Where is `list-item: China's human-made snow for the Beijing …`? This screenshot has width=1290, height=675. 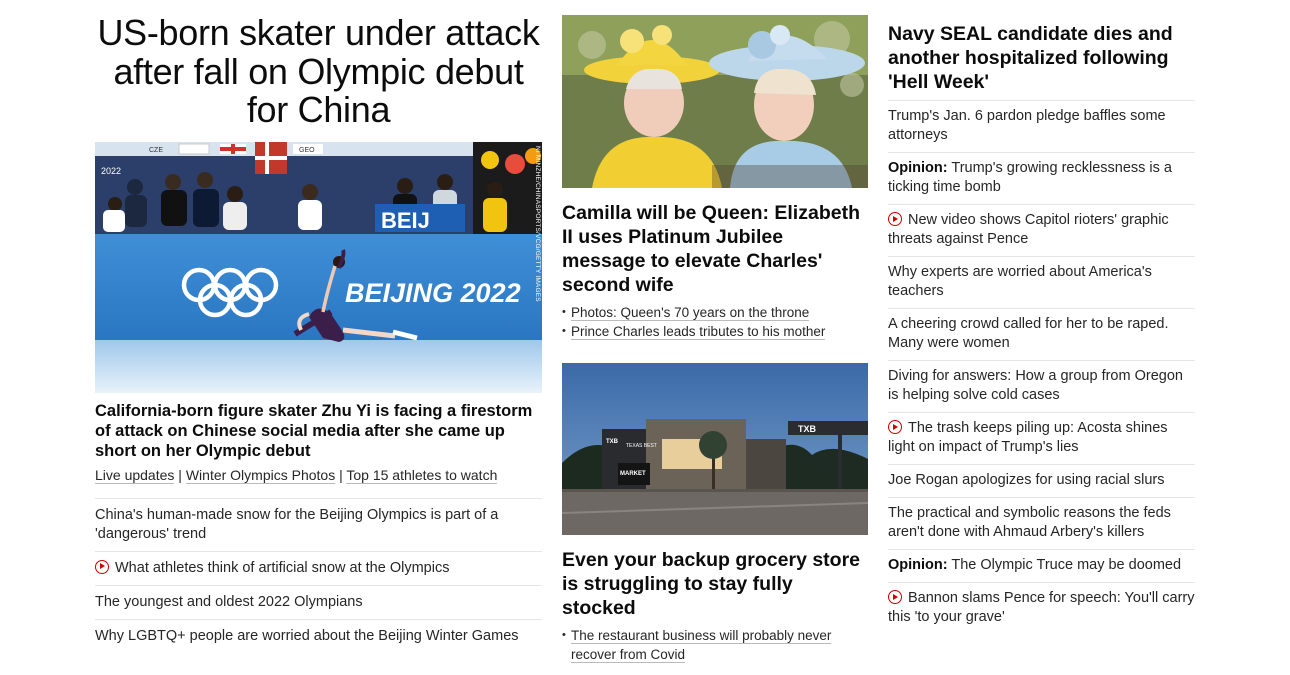 list-item: China's human-made snow for the Beijing … is located at coordinates (318, 525).